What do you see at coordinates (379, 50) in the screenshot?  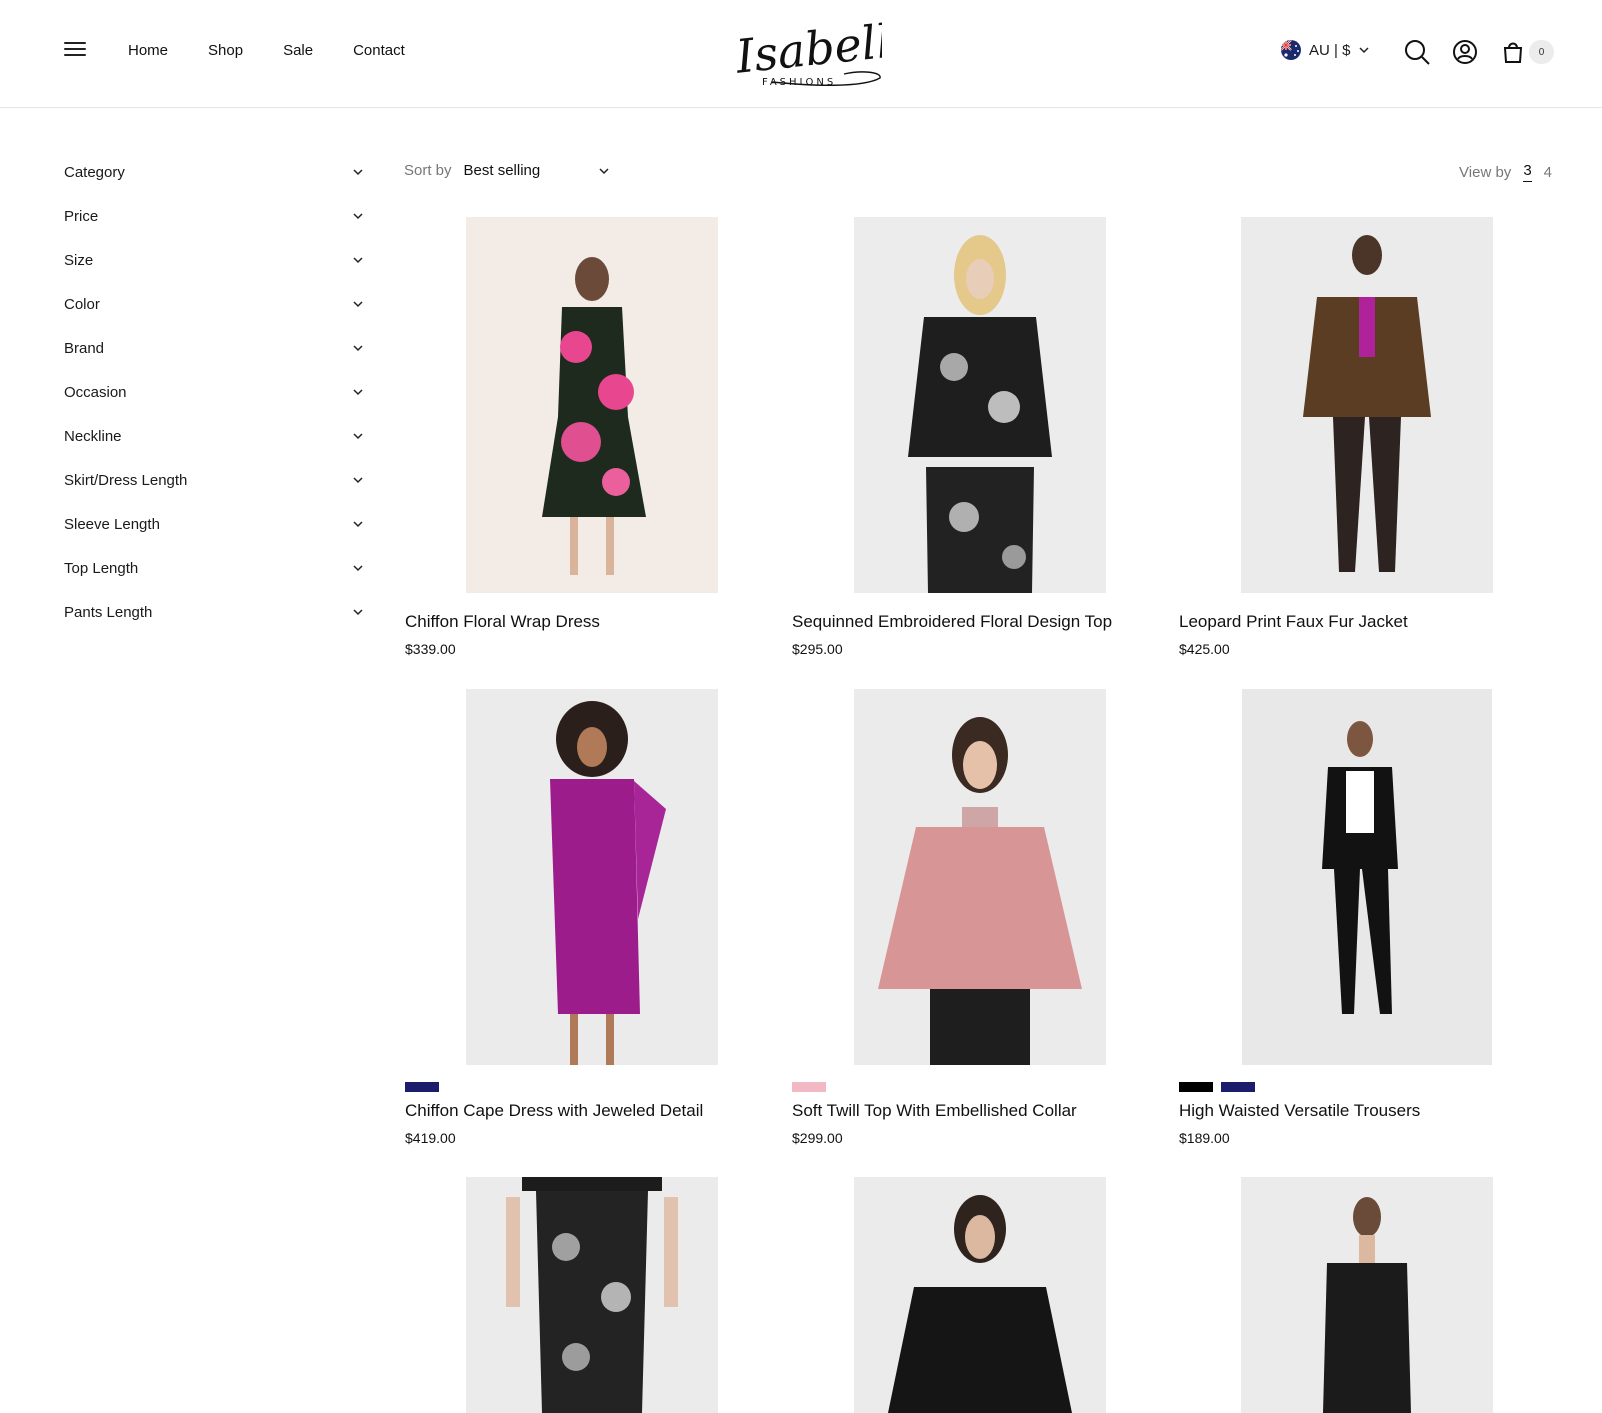 I see `nav-link-contact: Contact` at bounding box center [379, 50].